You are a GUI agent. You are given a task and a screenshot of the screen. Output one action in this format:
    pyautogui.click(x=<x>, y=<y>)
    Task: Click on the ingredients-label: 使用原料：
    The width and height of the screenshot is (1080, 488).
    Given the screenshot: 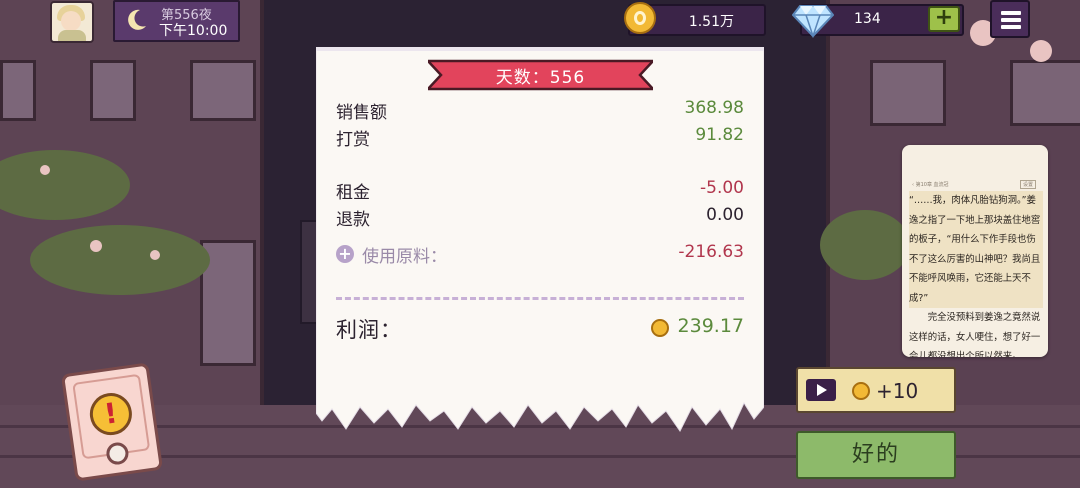 What is the action you would take?
    pyautogui.click(x=404, y=254)
    